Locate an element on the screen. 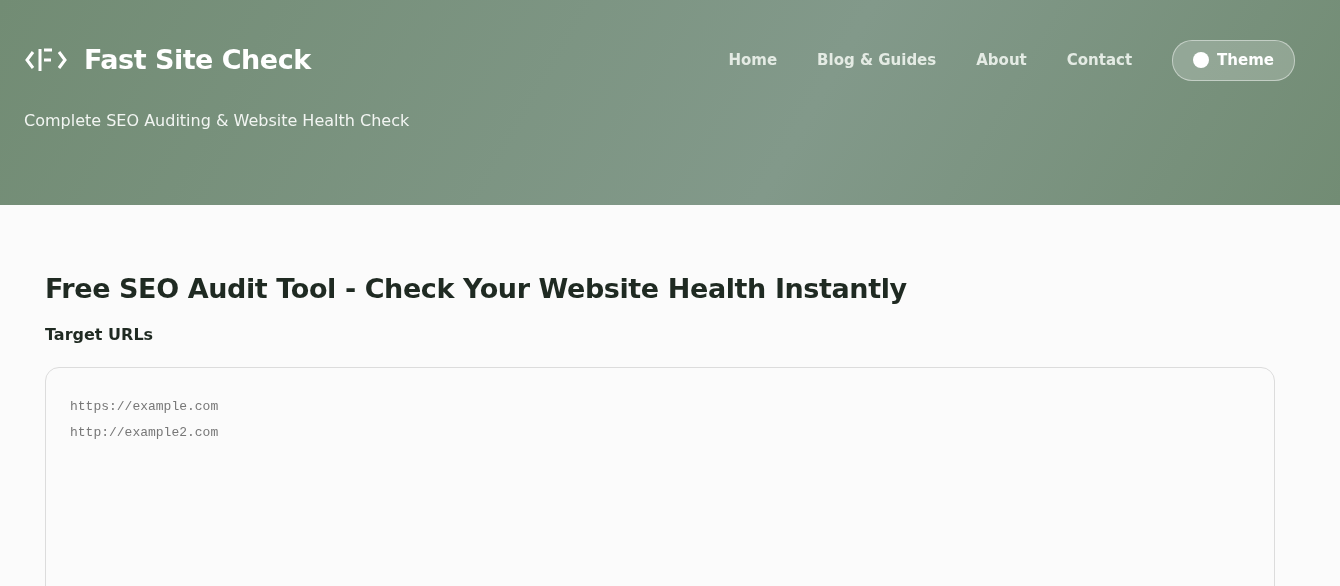  nav-link: Blog & Guides is located at coordinates (877, 60).